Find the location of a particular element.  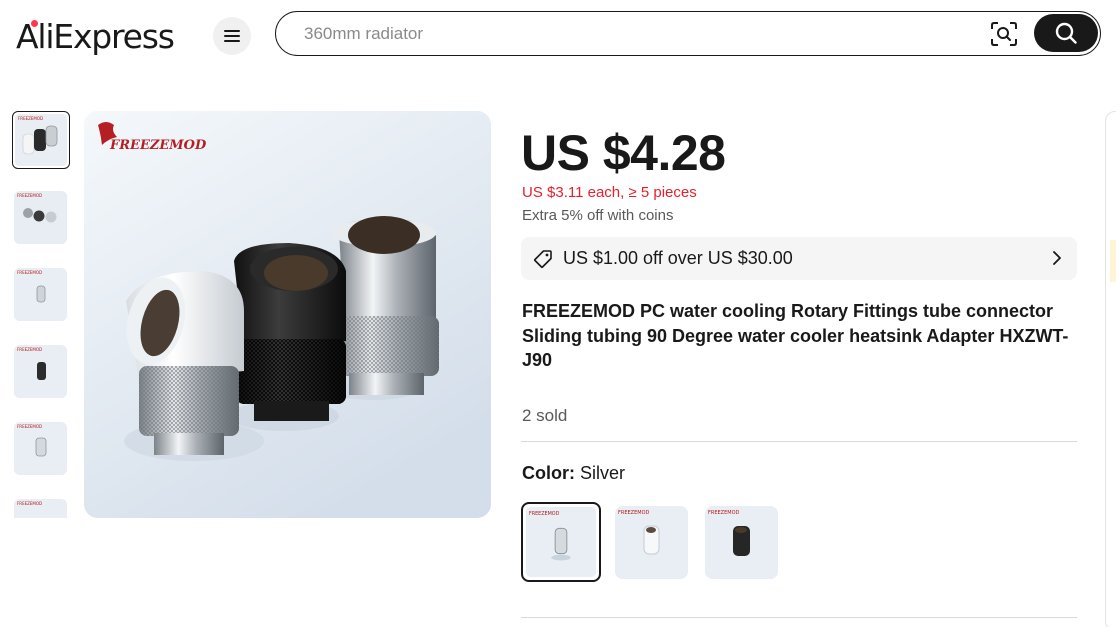

search-button is located at coordinates (1066, 33).